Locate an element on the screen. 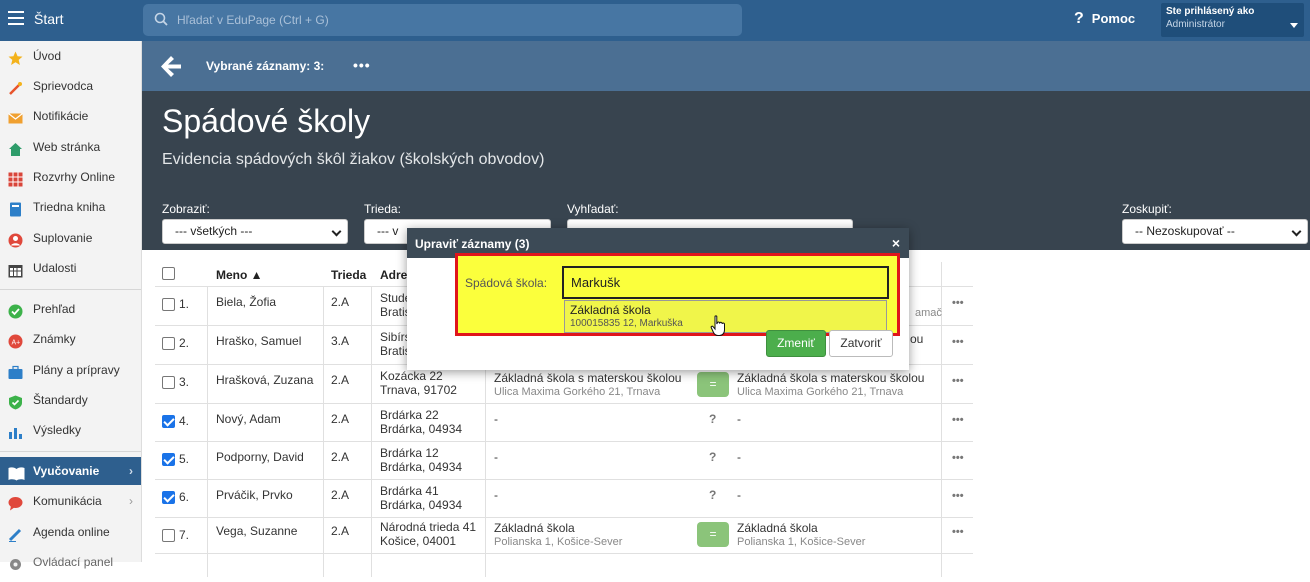 The width and height of the screenshot is (1310, 582). sidebar-item-uvod: Úvod is located at coordinates (70, 56).